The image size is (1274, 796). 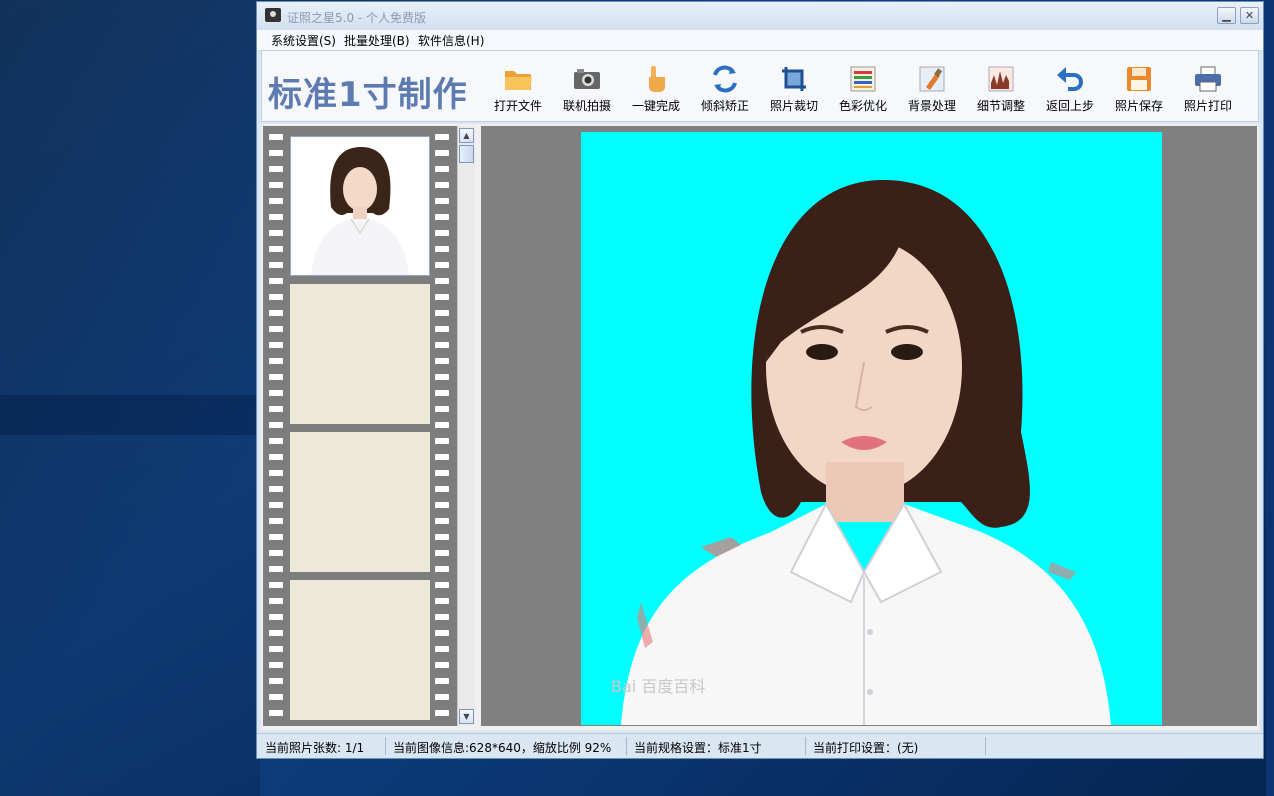 What do you see at coordinates (794, 88) in the screenshot?
I see `crop-button: 照片裁切` at bounding box center [794, 88].